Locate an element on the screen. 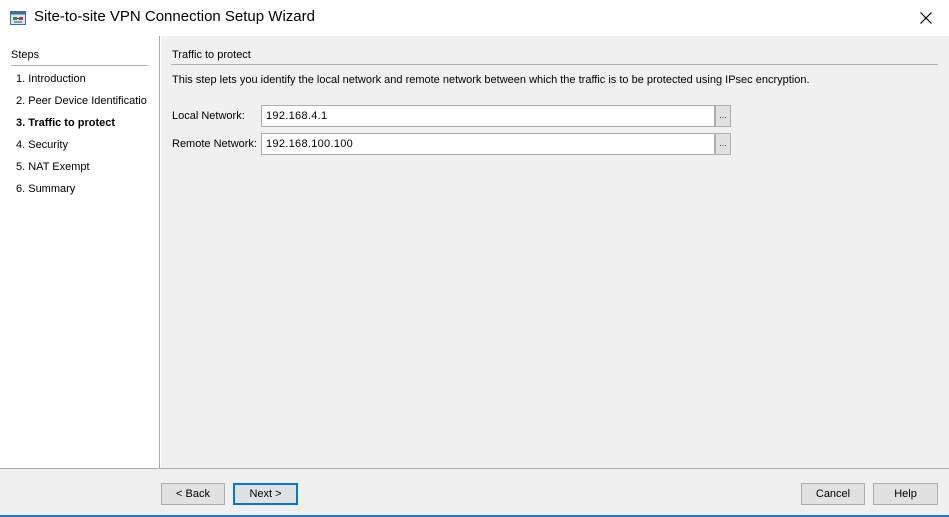 This screenshot has width=949, height=517. title-bar: Site-to-site VPN Connection Setup Wizard is located at coordinates (474, 18).